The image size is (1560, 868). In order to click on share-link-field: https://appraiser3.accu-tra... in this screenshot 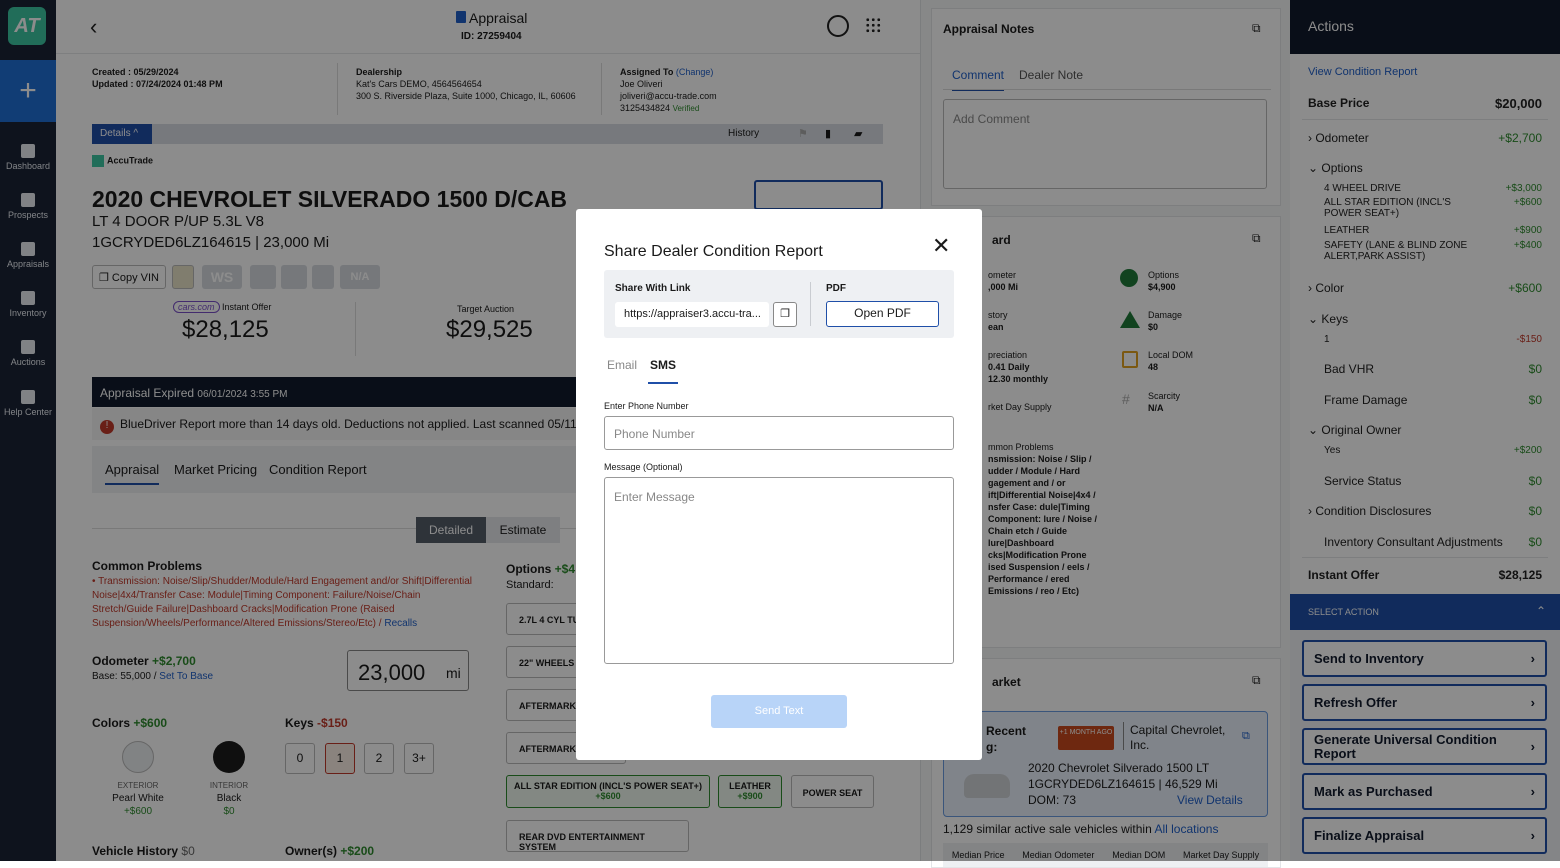, I will do `click(692, 314)`.